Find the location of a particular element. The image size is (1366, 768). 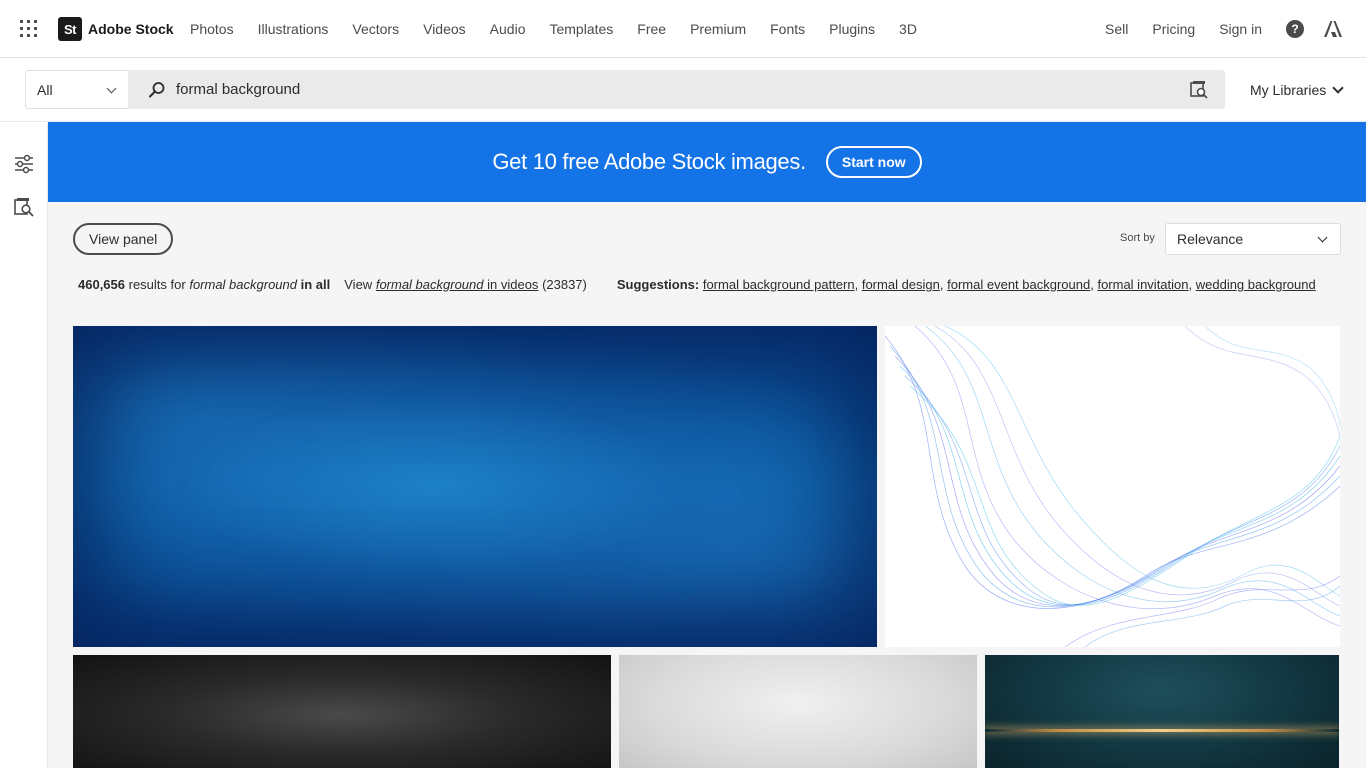

search-box is located at coordinates (676, 89).